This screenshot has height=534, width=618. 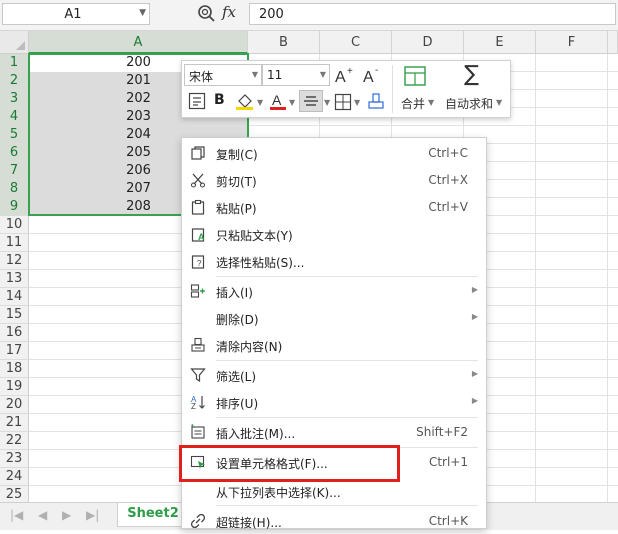 What do you see at coordinates (16, 515) in the screenshot?
I see `first-sheet-icon: |◀` at bounding box center [16, 515].